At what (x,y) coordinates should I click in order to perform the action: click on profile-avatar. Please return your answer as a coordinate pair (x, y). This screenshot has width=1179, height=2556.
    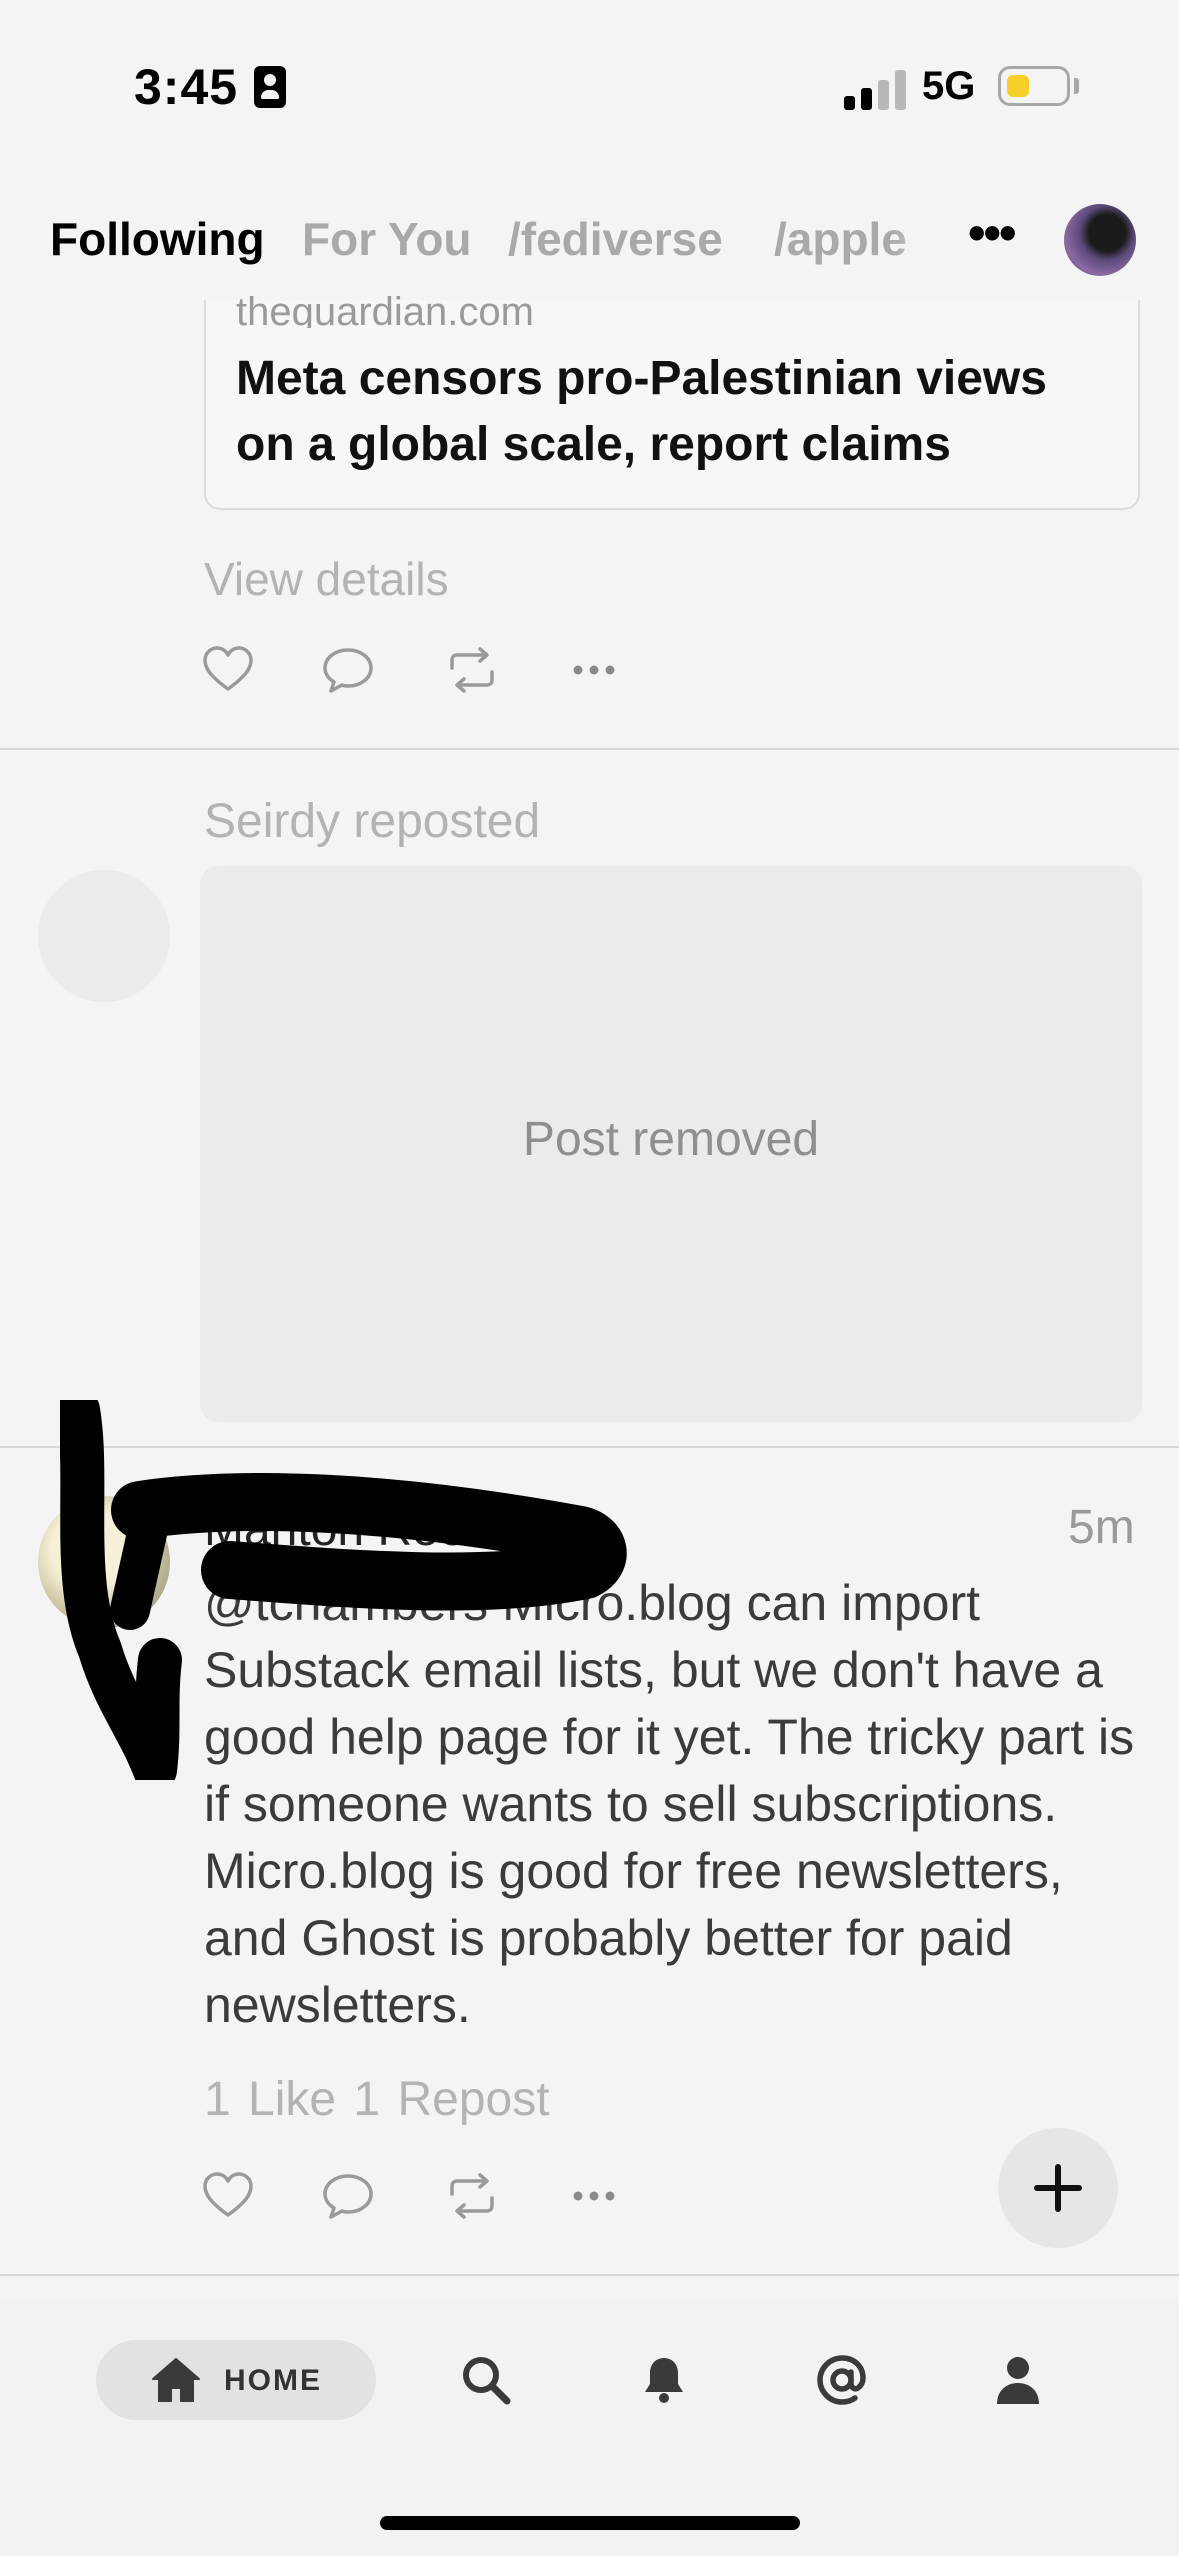
    Looking at the image, I should click on (1100, 240).